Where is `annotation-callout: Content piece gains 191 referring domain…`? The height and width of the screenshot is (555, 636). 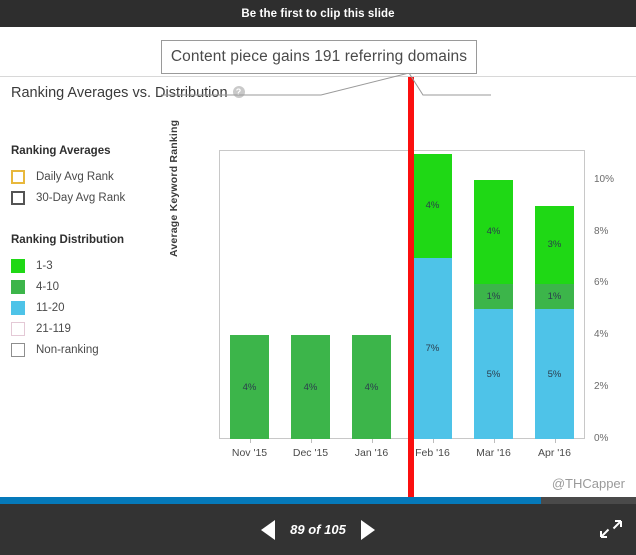
annotation-callout: Content piece gains 191 referring domain… is located at coordinates (319, 57).